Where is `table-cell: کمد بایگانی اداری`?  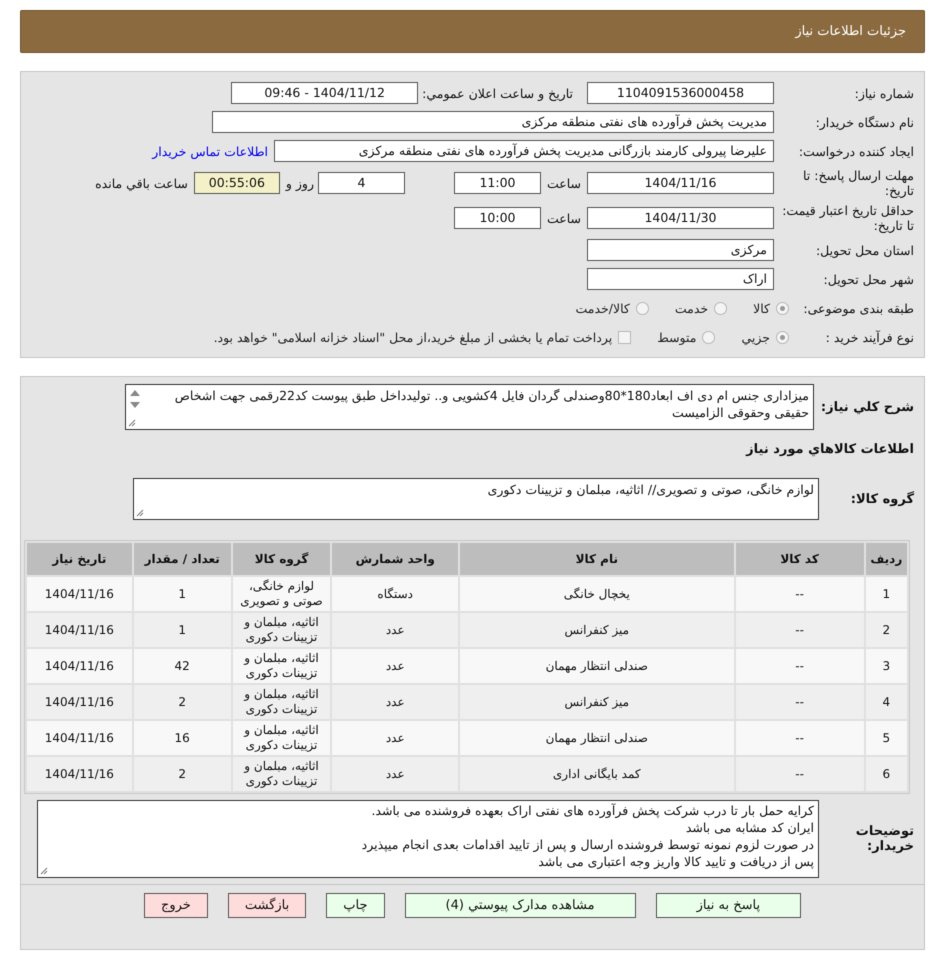
table-cell: کمد بایگانی اداری is located at coordinates (597, 774).